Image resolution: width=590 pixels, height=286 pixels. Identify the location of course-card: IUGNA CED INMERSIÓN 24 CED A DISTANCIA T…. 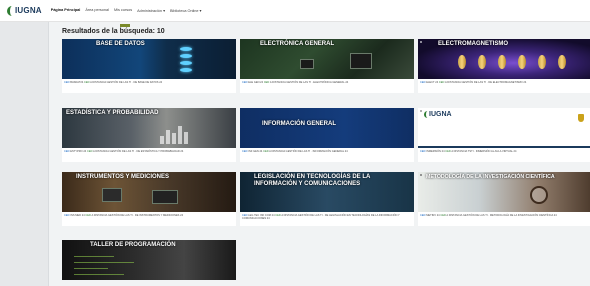
(504, 135).